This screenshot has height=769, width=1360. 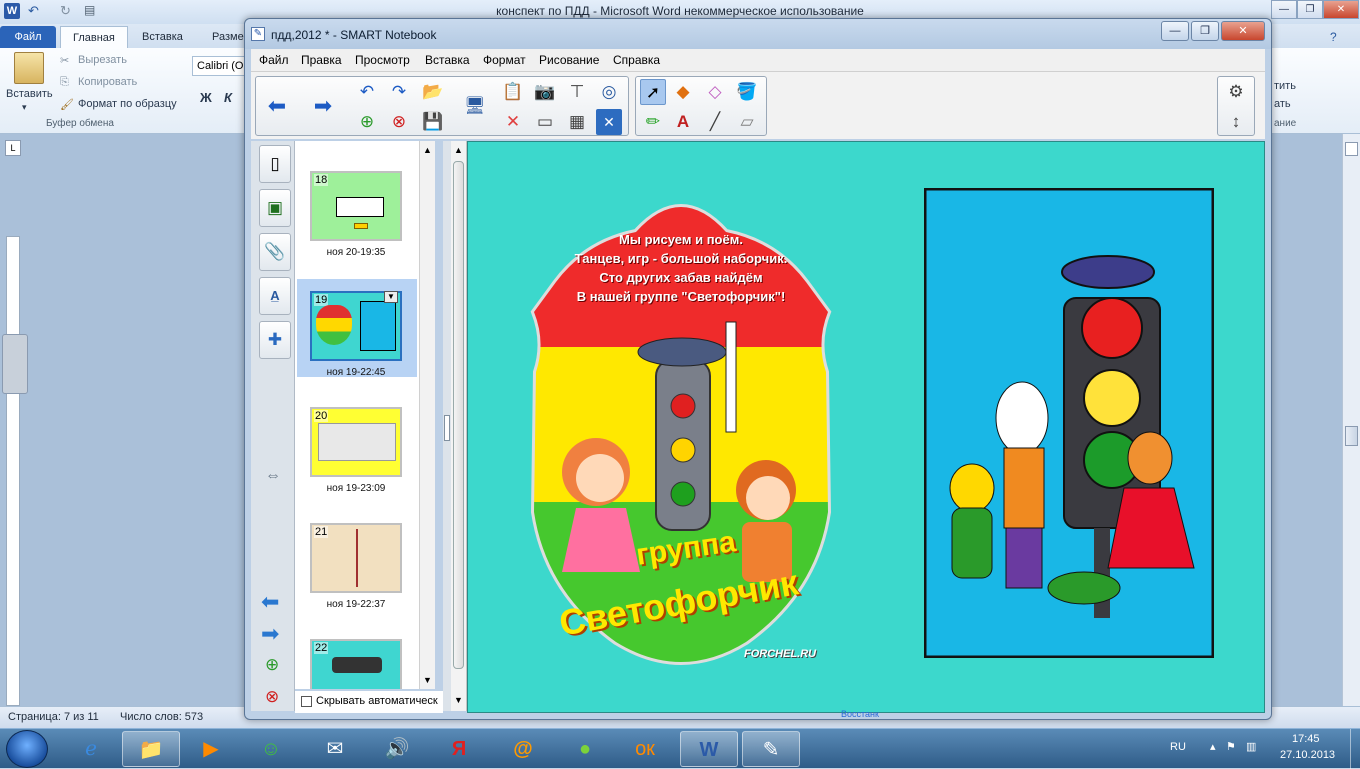 I want to click on ie-icon: ℯ, so click(x=91, y=749).